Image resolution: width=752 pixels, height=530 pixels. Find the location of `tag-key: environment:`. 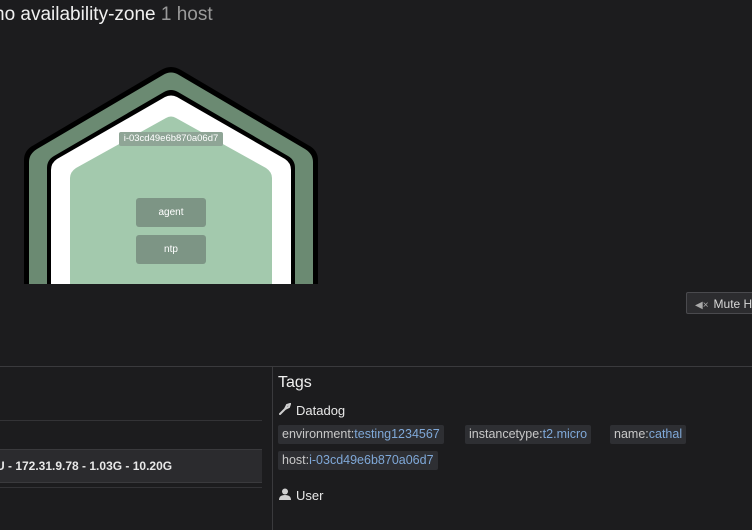

tag-key: environment: is located at coordinates (318, 434).